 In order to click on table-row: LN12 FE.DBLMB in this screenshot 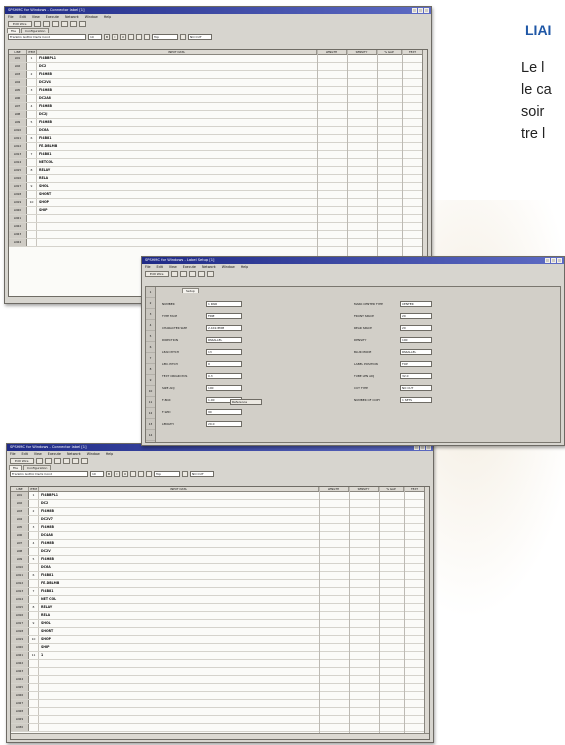, I will do `click(220, 584)`.